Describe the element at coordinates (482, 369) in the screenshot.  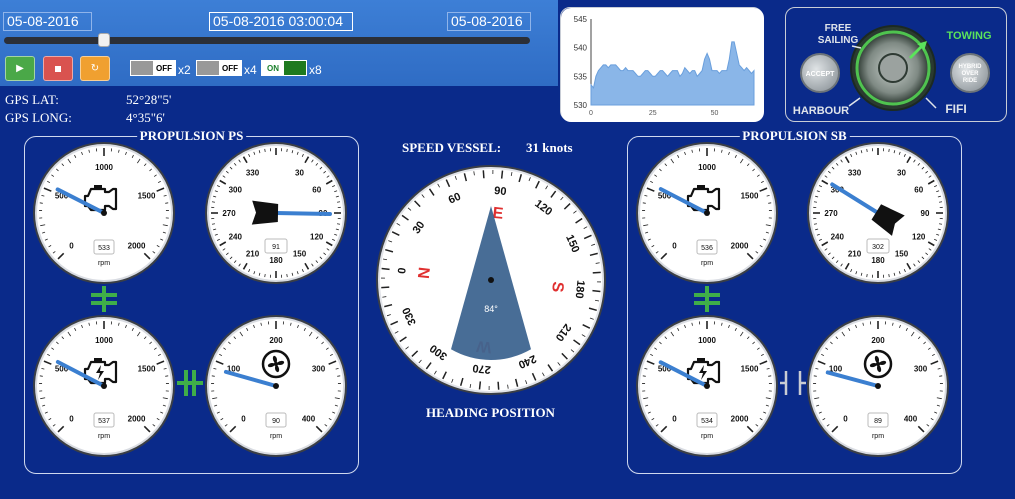
I see `compass-degree-label: 270` at that location.